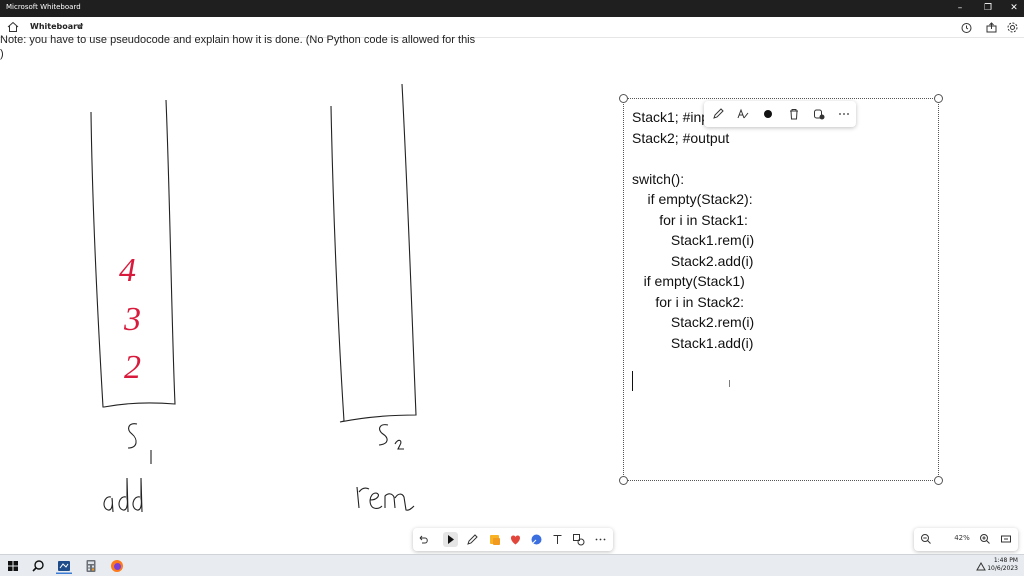  What do you see at coordinates (693, 302) in the screenshot?
I see `code-line: for i in Stack2:` at bounding box center [693, 302].